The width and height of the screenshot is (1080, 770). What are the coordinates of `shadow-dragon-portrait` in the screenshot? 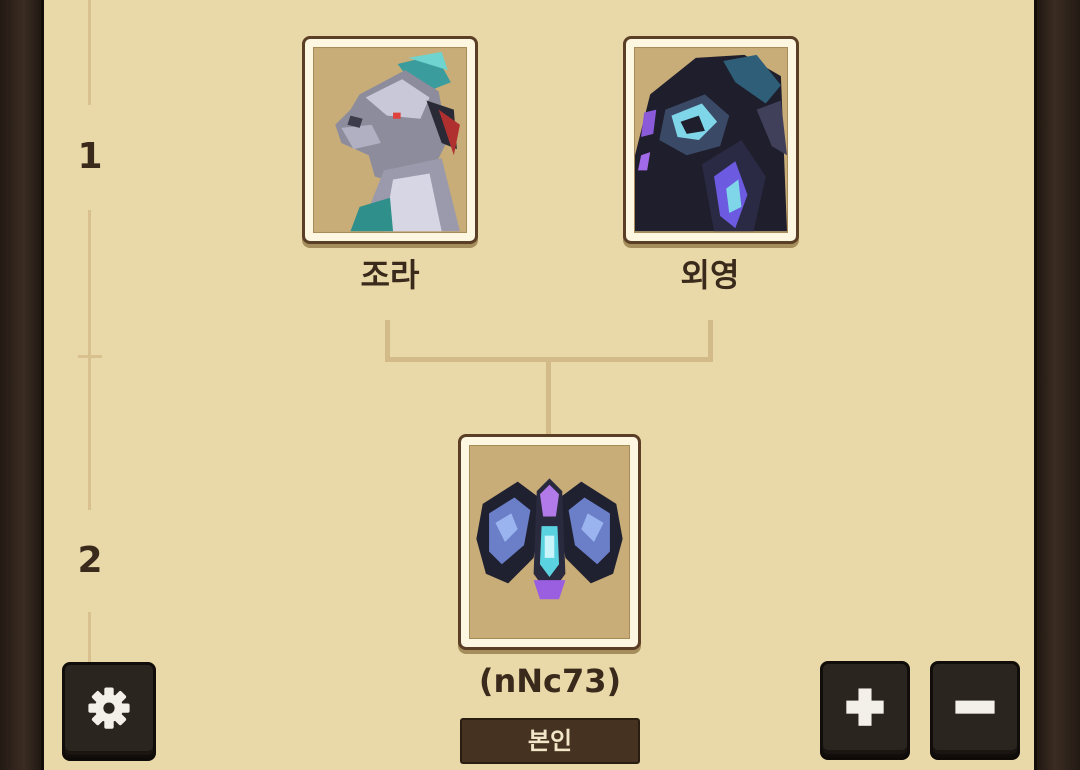 It's located at (711, 140).